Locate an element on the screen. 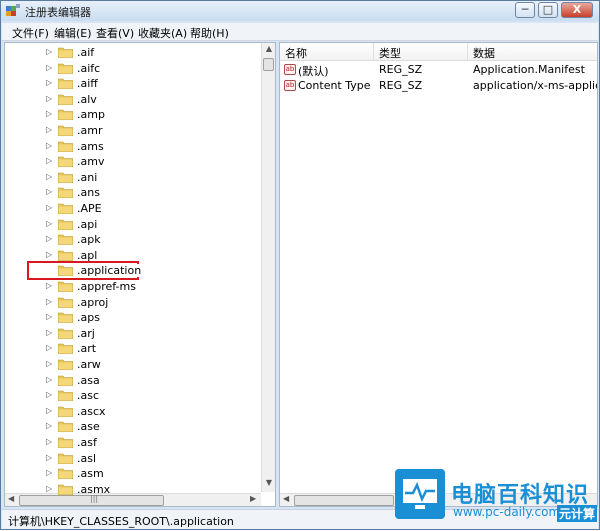 This screenshot has height=531, width=600. tree-item: ▷ .amv is located at coordinates (133, 161).